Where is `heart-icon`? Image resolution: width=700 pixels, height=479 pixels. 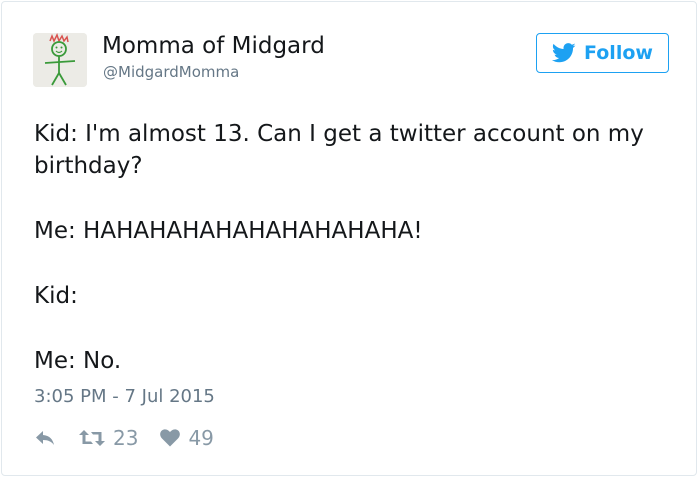
heart-icon is located at coordinates (170, 438).